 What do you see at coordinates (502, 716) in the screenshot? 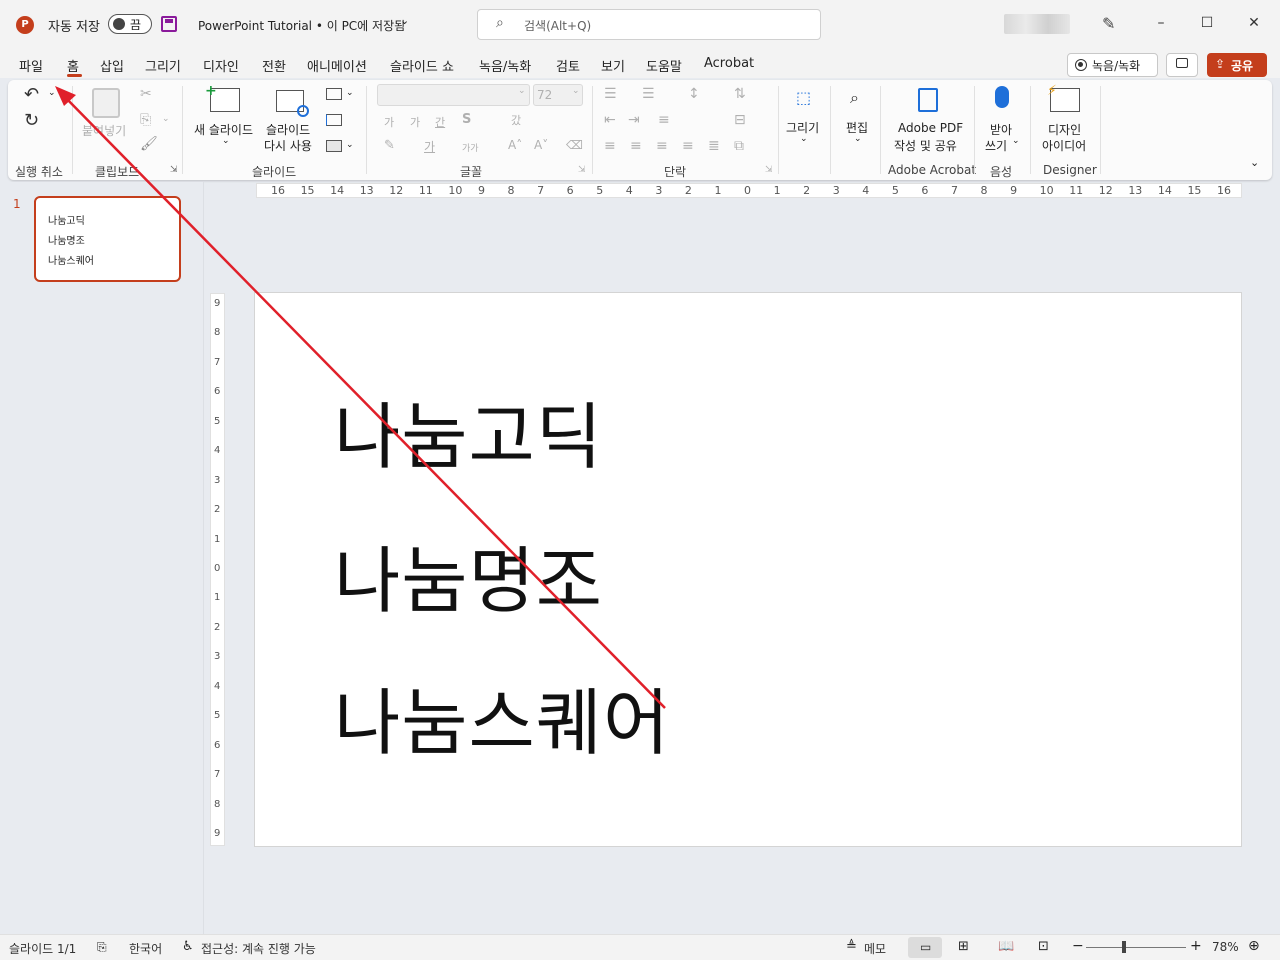
I see `slide-text-line-3: 나눔스퀘어` at bounding box center [502, 716].